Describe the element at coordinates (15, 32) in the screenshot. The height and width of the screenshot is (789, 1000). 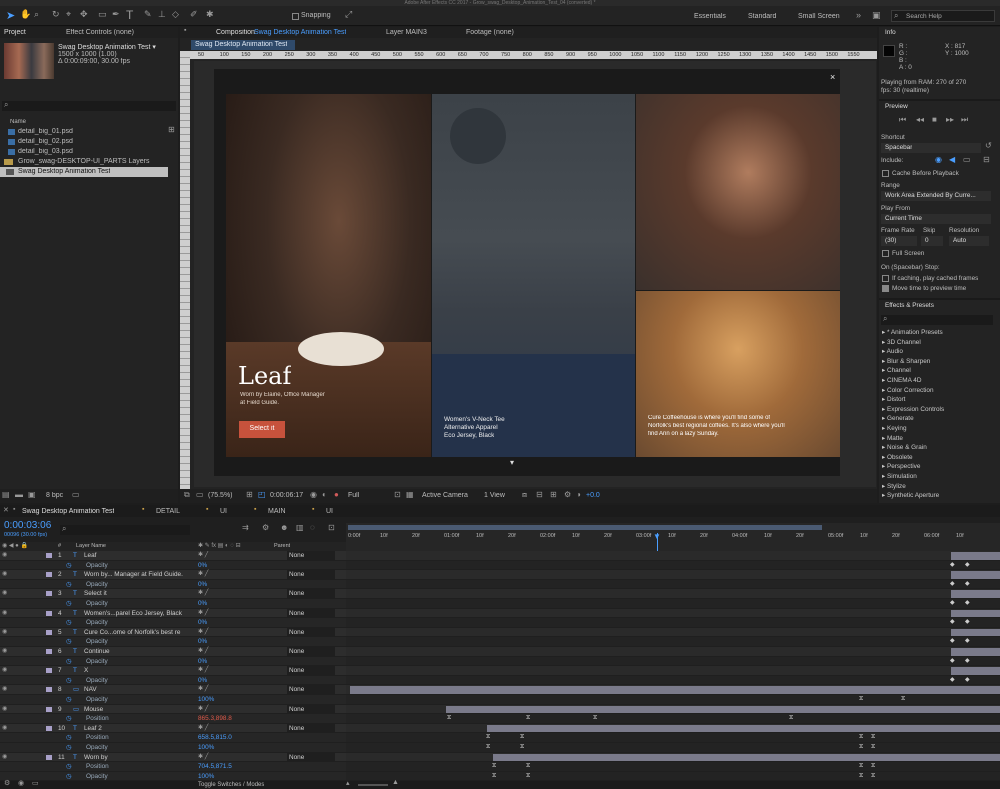
I see `tab-project: Project` at that location.